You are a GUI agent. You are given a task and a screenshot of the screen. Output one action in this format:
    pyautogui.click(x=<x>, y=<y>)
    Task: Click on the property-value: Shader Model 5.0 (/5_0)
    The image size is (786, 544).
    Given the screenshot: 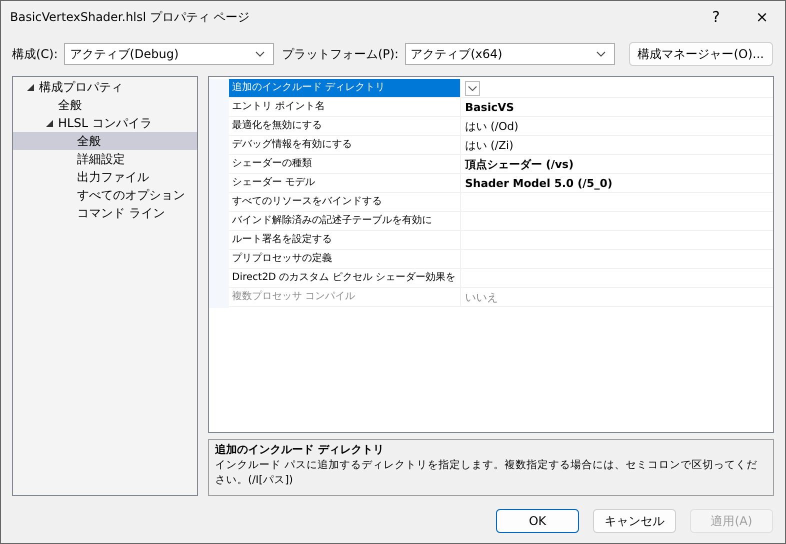 What is the action you would take?
    pyautogui.click(x=538, y=183)
    